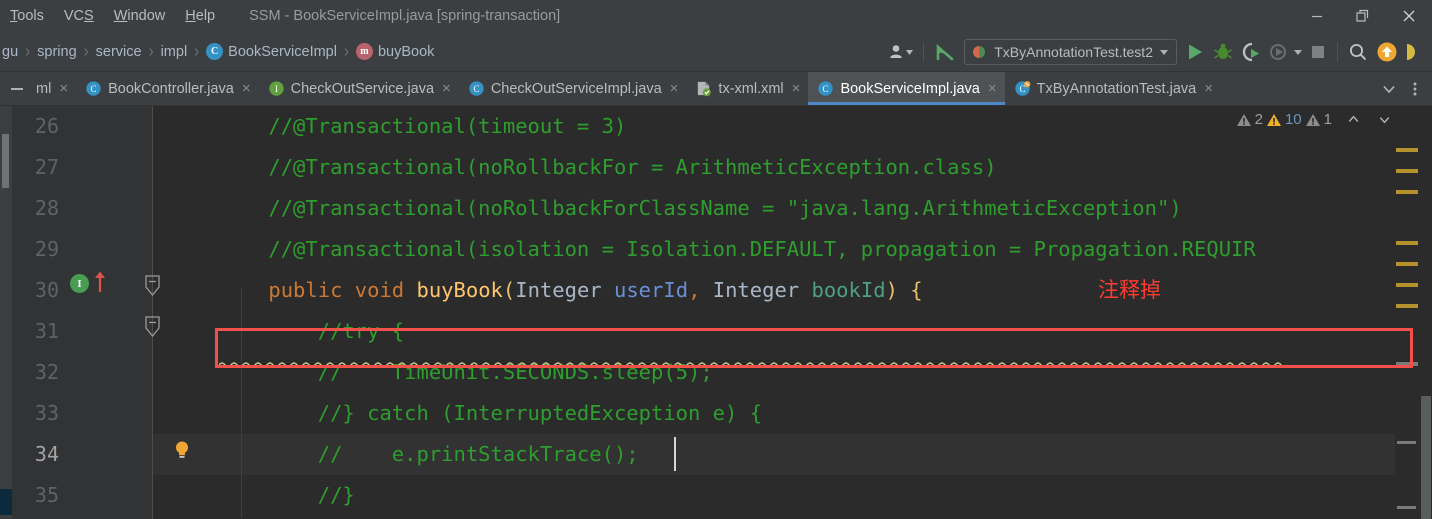  Describe the element at coordinates (100, 284) in the screenshot. I see `override-gutter-icon` at that location.